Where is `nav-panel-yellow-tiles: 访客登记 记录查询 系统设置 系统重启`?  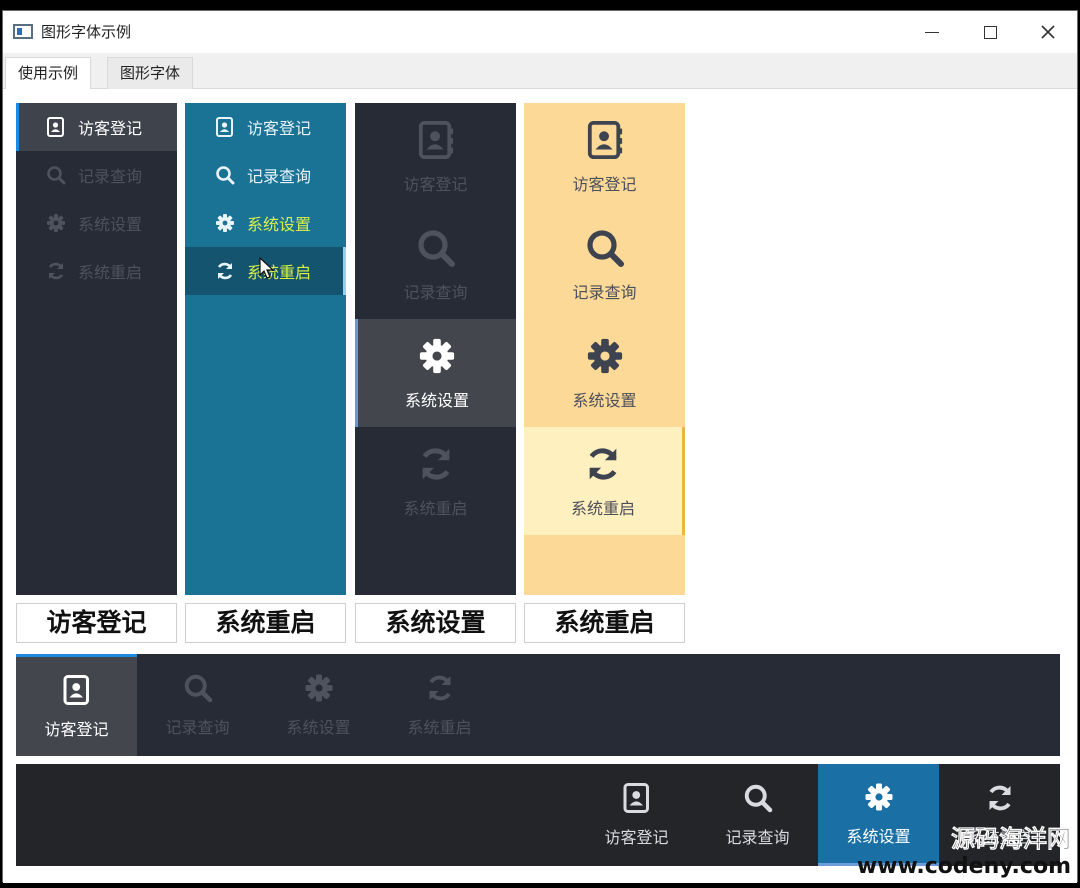
nav-panel-yellow-tiles: 访客登记 记录查询 系统设置 系统重启 is located at coordinates (604, 349).